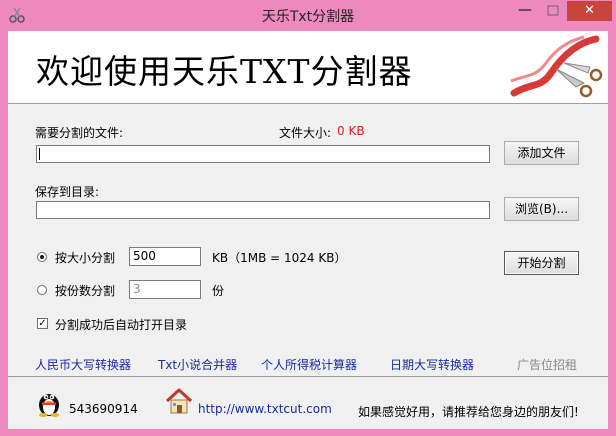  Describe the element at coordinates (42, 290) in the screenshot. I see `split-by-count-radio` at that location.